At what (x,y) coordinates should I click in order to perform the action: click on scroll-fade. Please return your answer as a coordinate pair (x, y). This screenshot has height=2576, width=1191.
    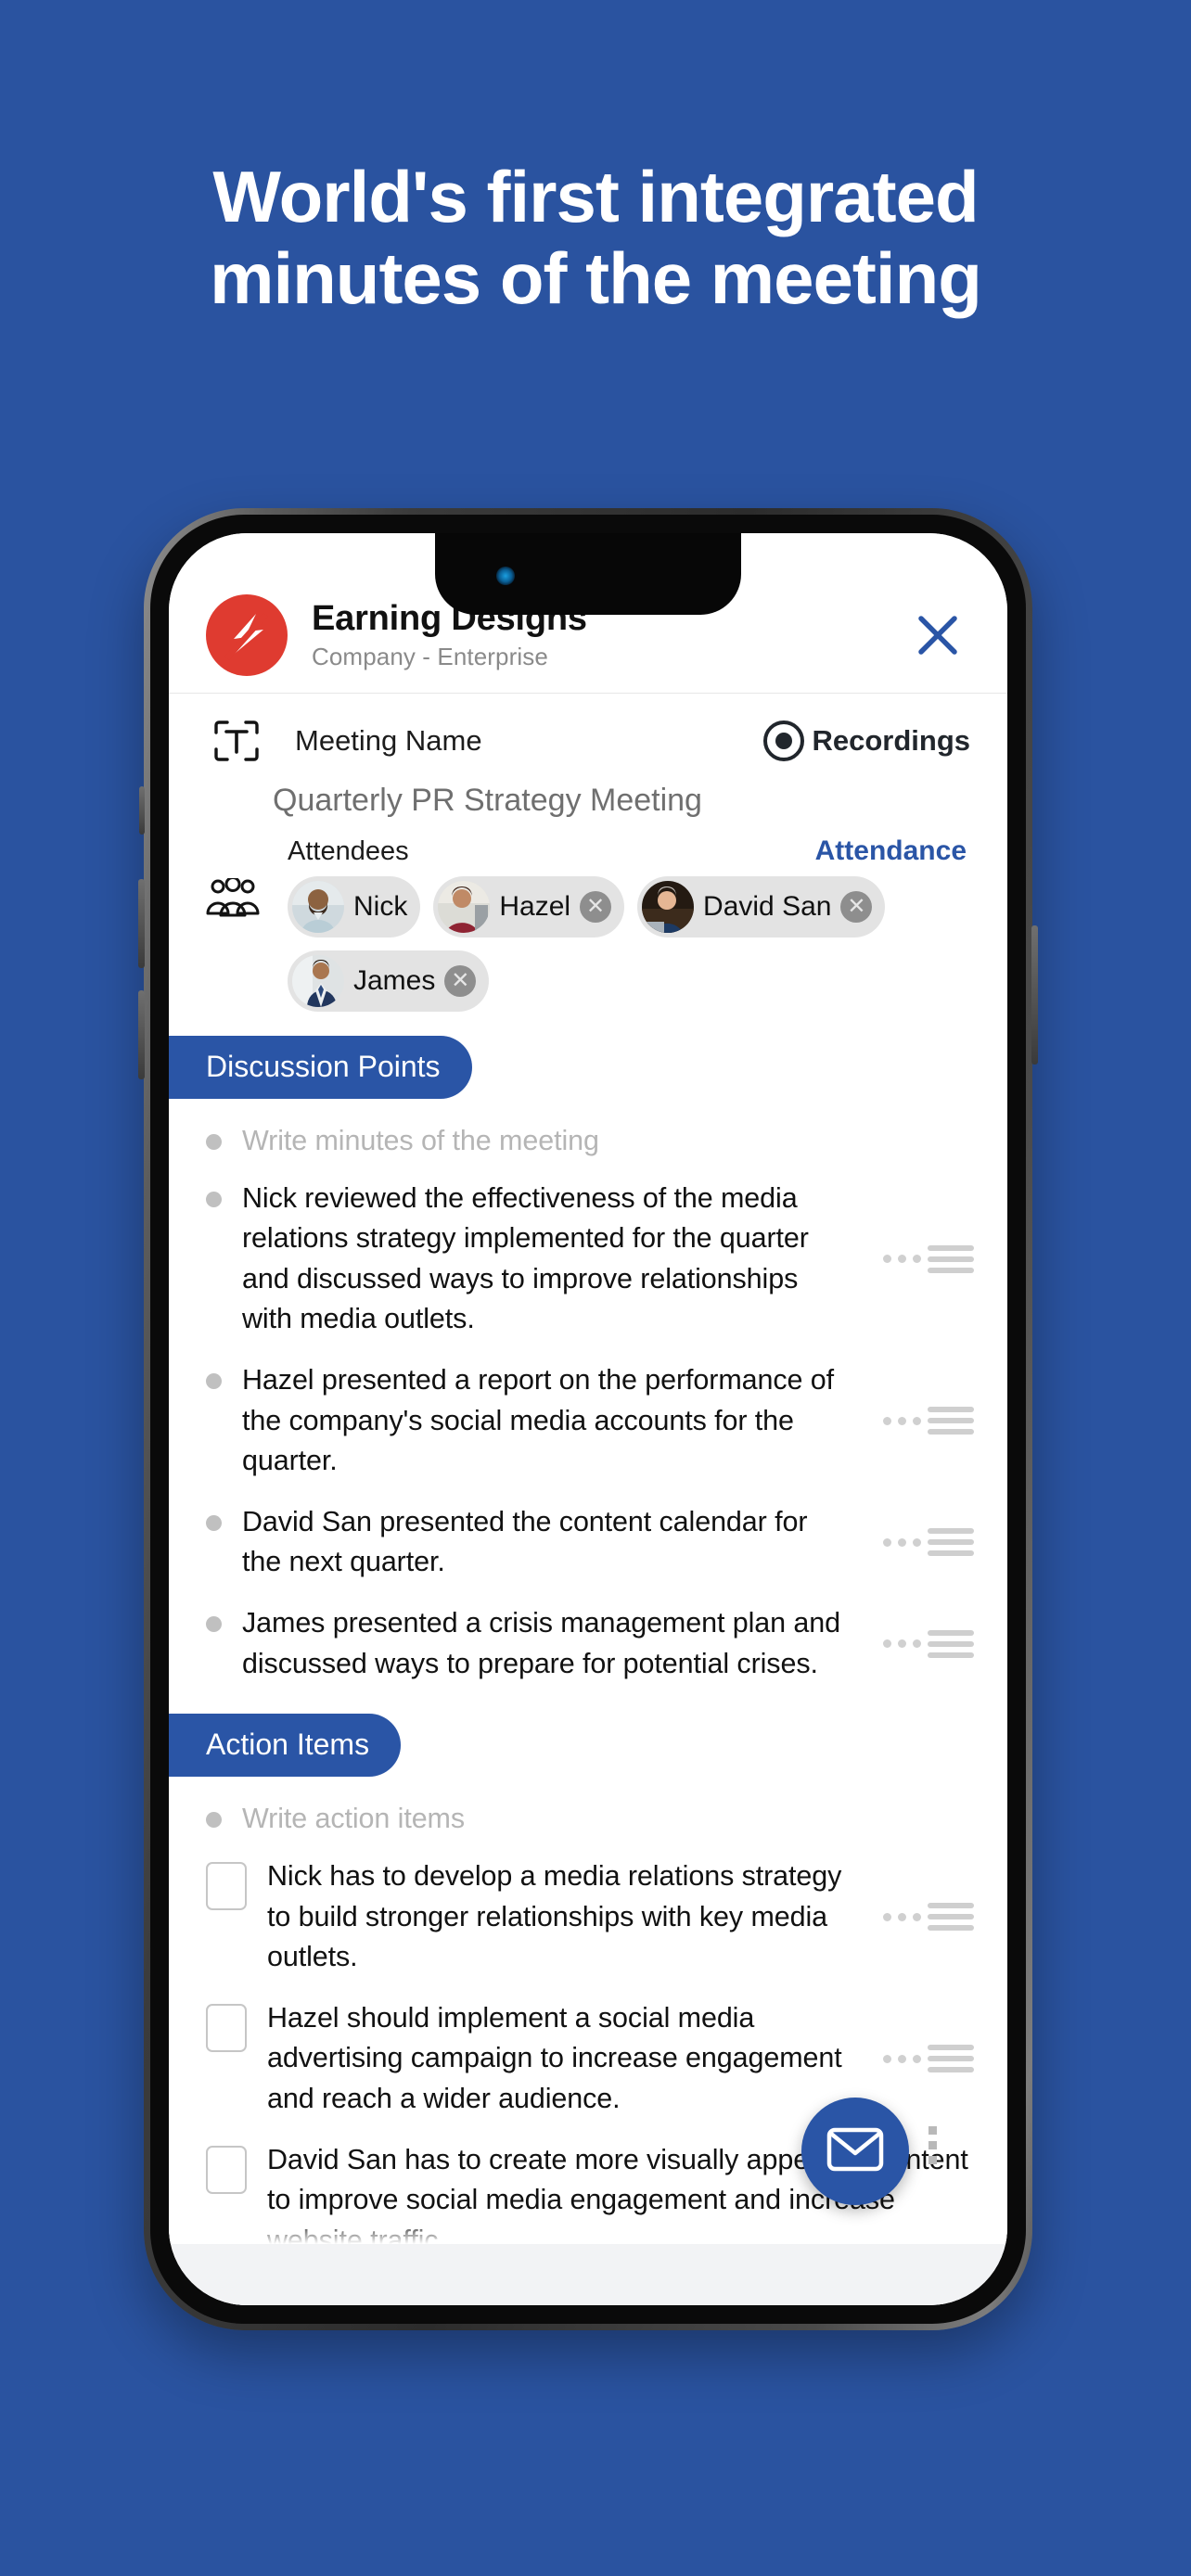
    Looking at the image, I should click on (588, 2232).